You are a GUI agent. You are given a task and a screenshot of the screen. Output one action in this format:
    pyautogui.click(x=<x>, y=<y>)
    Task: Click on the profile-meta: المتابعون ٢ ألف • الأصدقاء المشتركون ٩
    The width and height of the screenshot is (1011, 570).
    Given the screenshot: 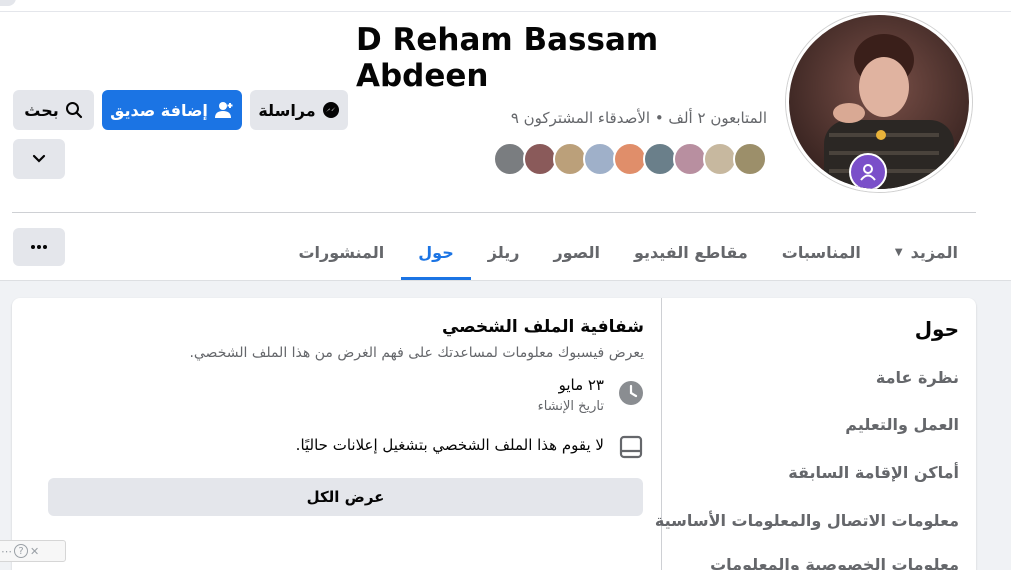 What is the action you would take?
    pyautogui.click(x=639, y=118)
    